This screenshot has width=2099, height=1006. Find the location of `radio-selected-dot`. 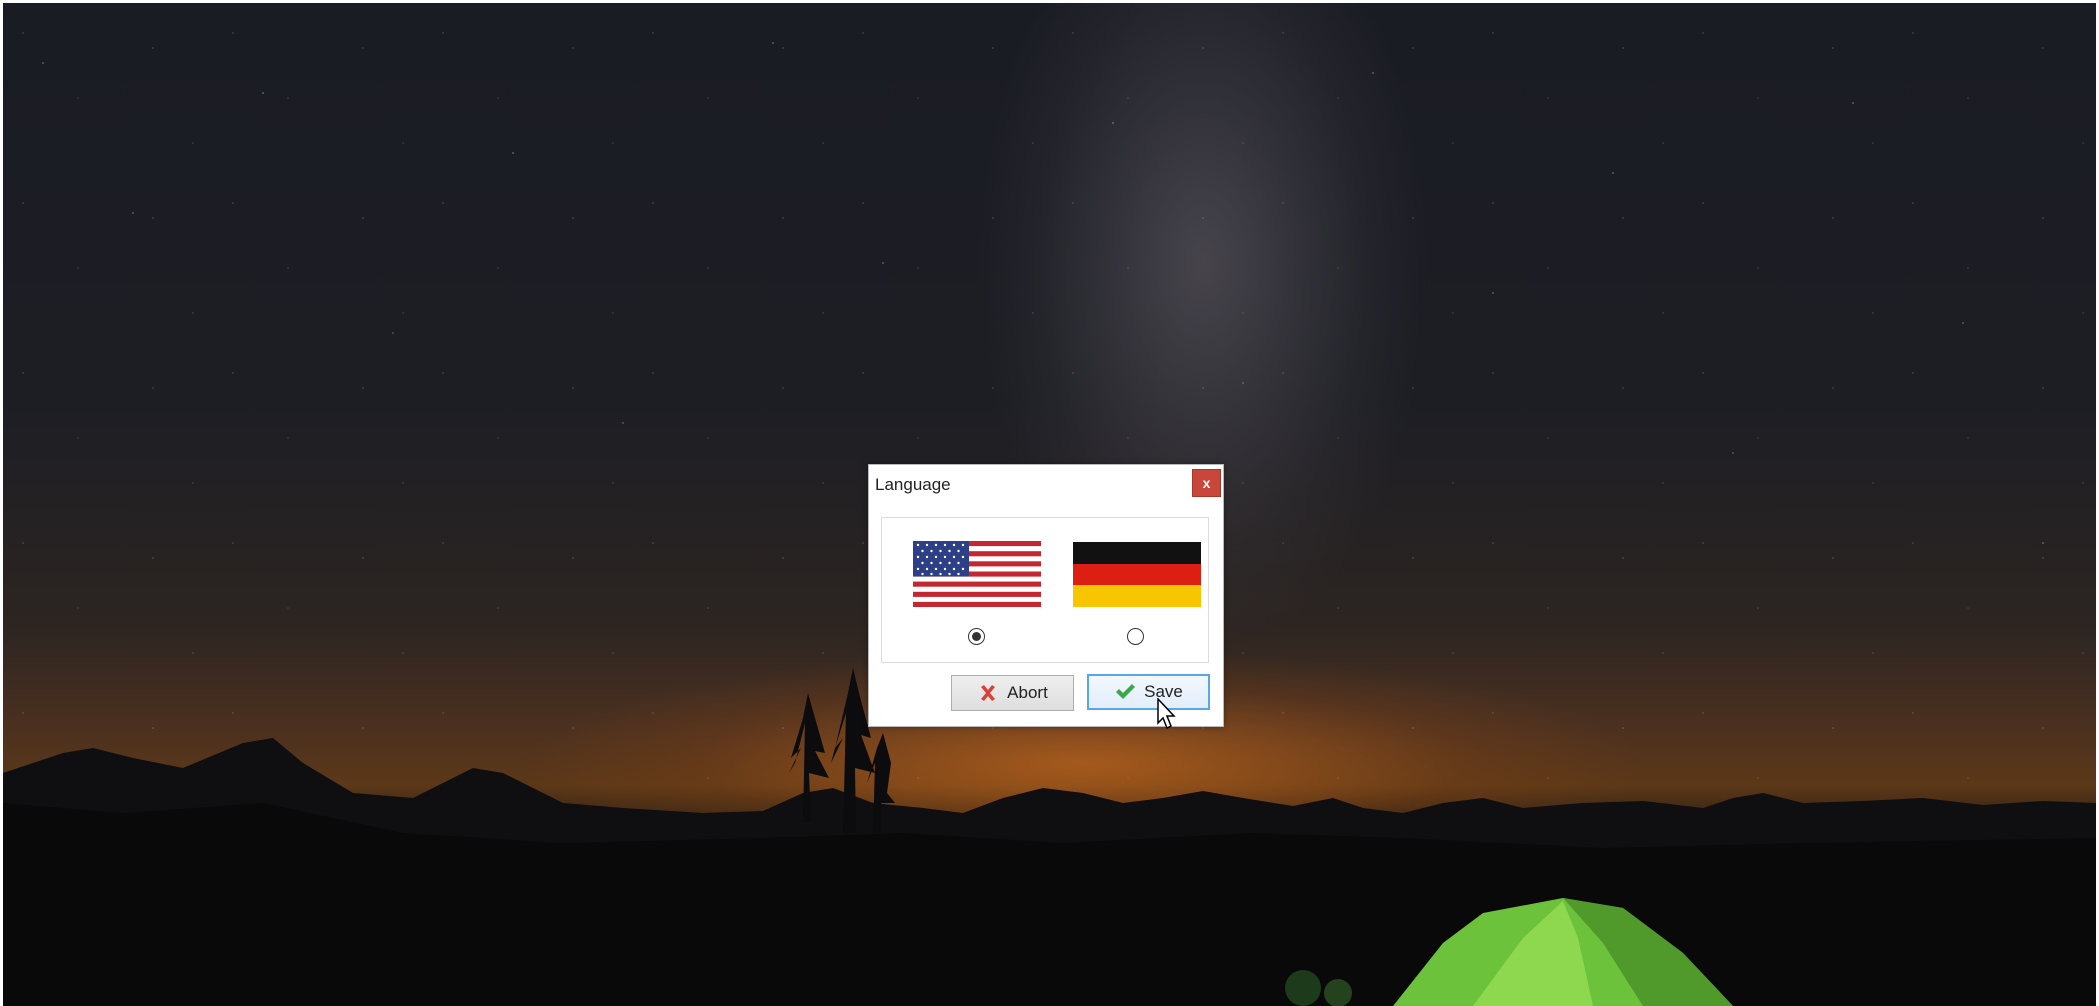

radio-selected-dot is located at coordinates (976, 636).